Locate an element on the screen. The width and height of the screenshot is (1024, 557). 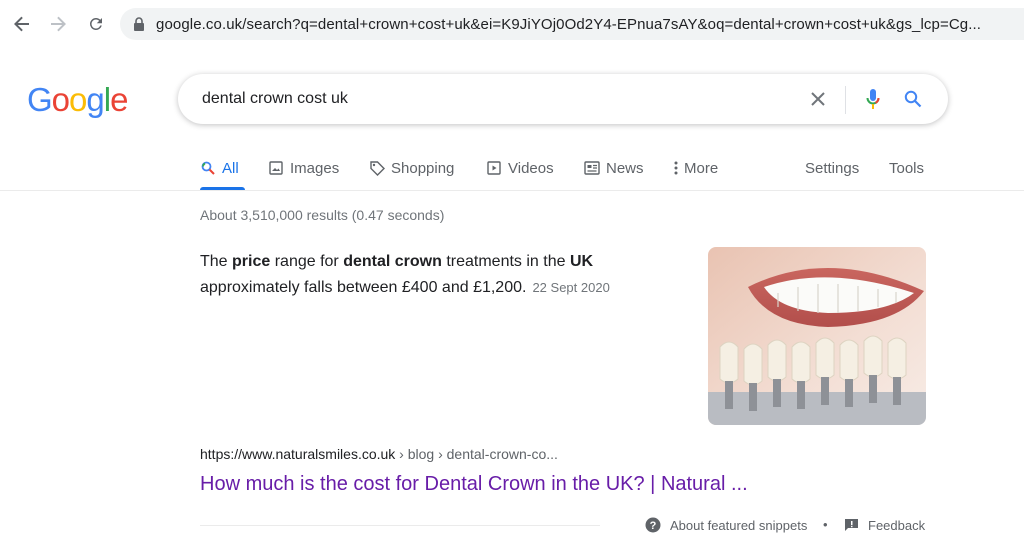
tab-shopping: Shopping is located at coordinates (411, 168).